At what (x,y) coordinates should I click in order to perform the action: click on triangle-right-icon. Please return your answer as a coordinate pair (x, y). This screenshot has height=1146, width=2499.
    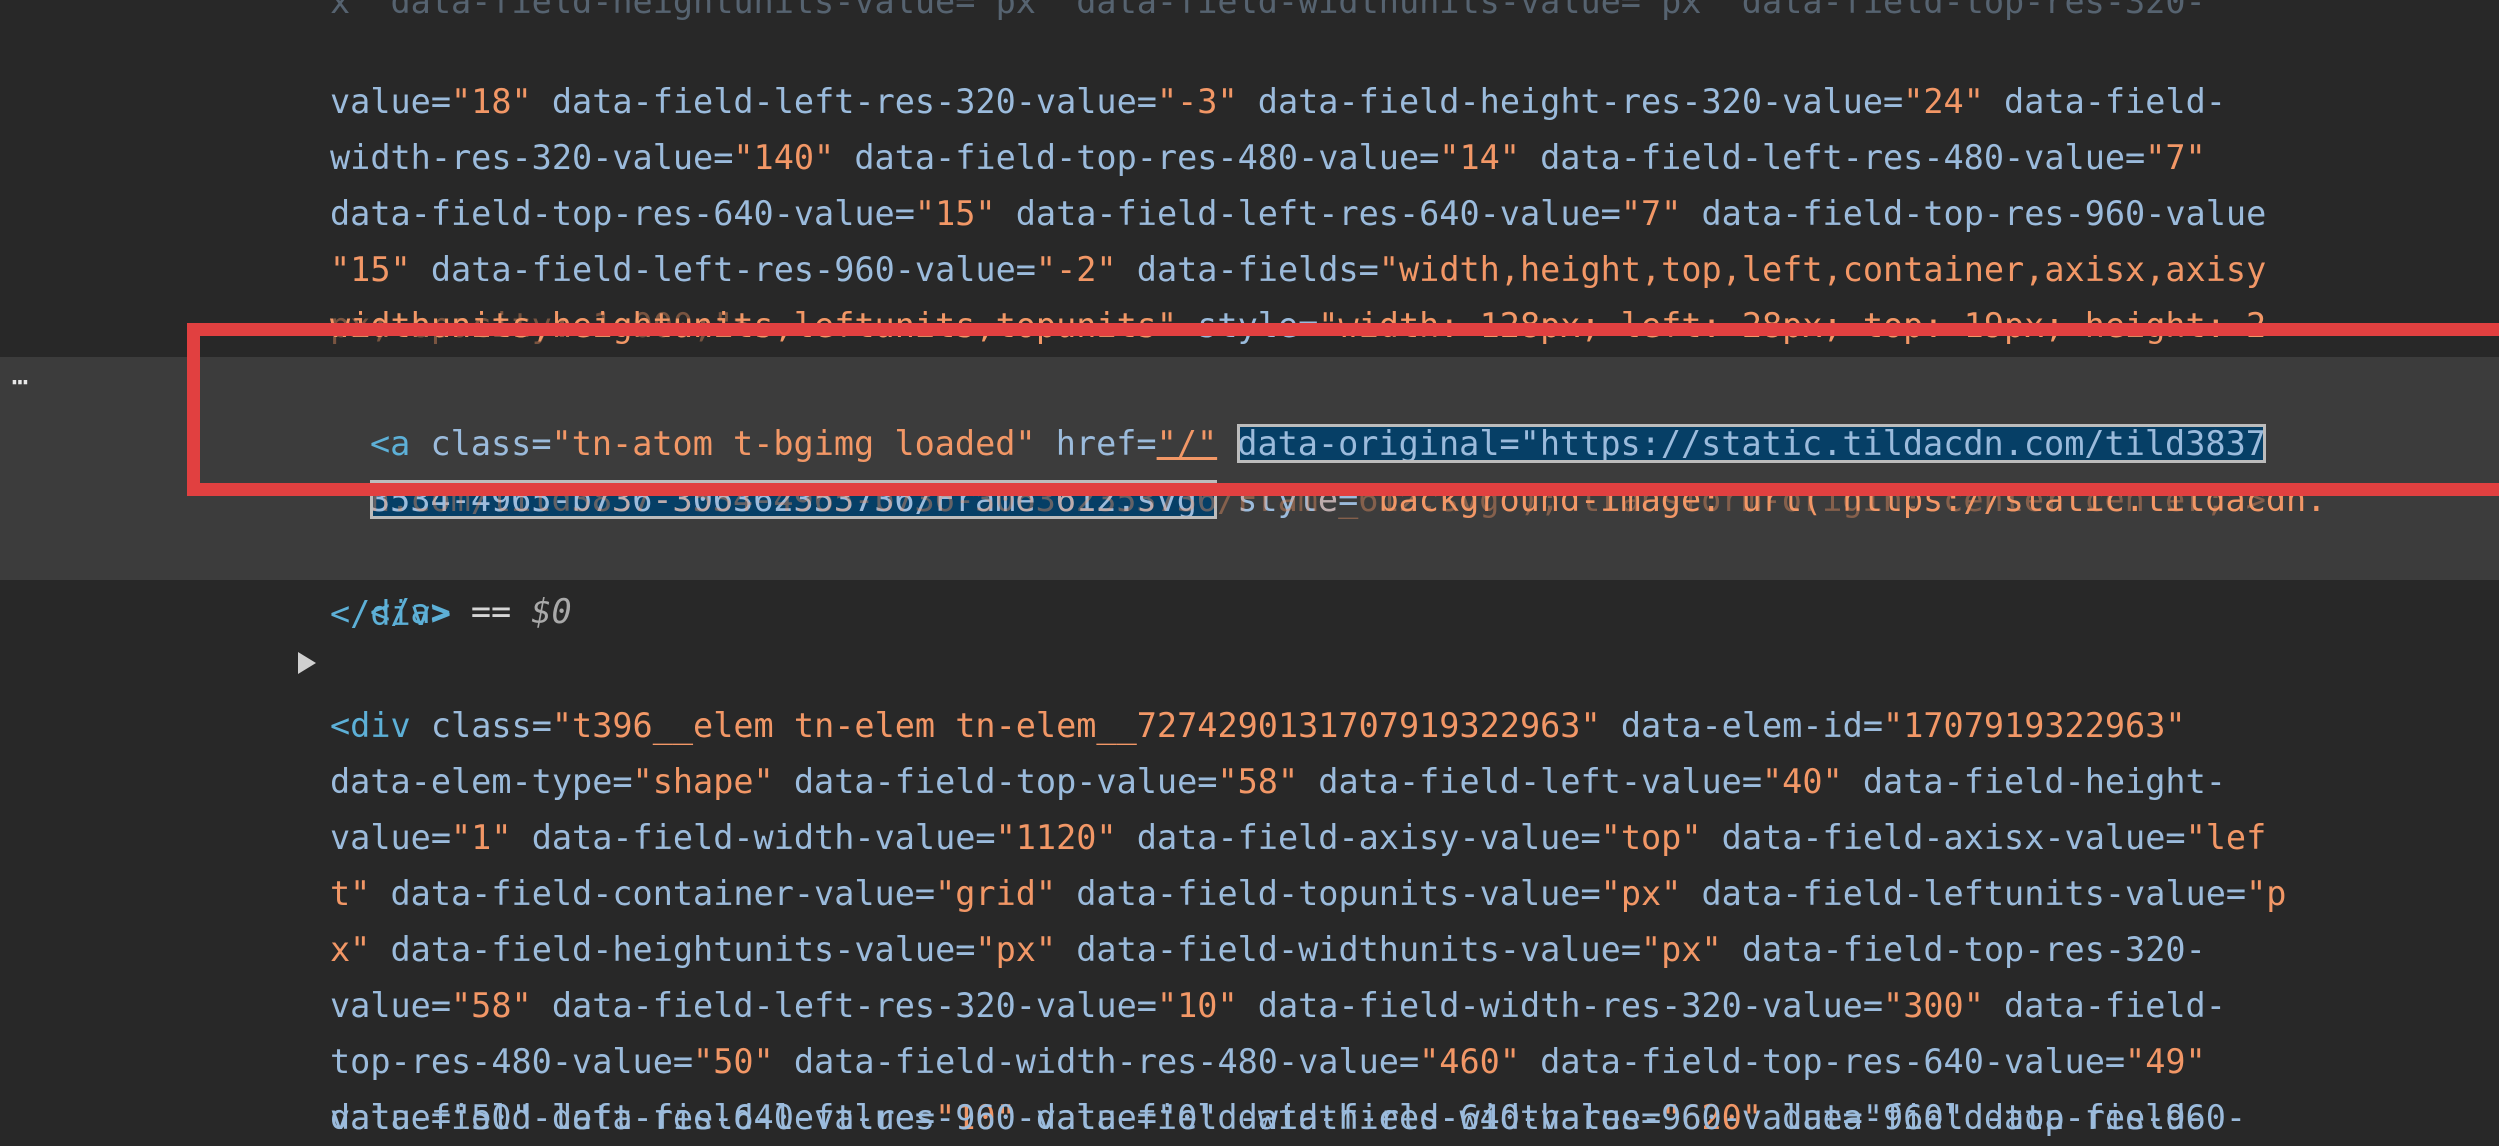
    Looking at the image, I should click on (307, 663).